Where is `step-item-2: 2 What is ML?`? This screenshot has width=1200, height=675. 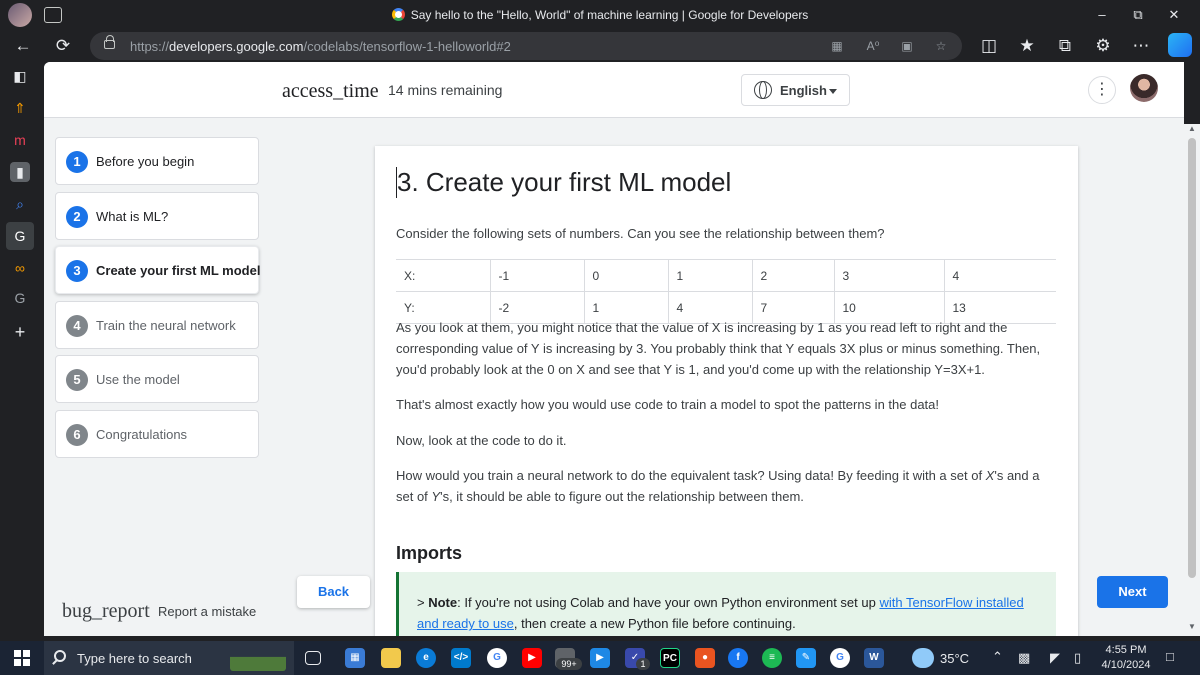
step-item-2: 2 What is ML? is located at coordinates (157, 216).